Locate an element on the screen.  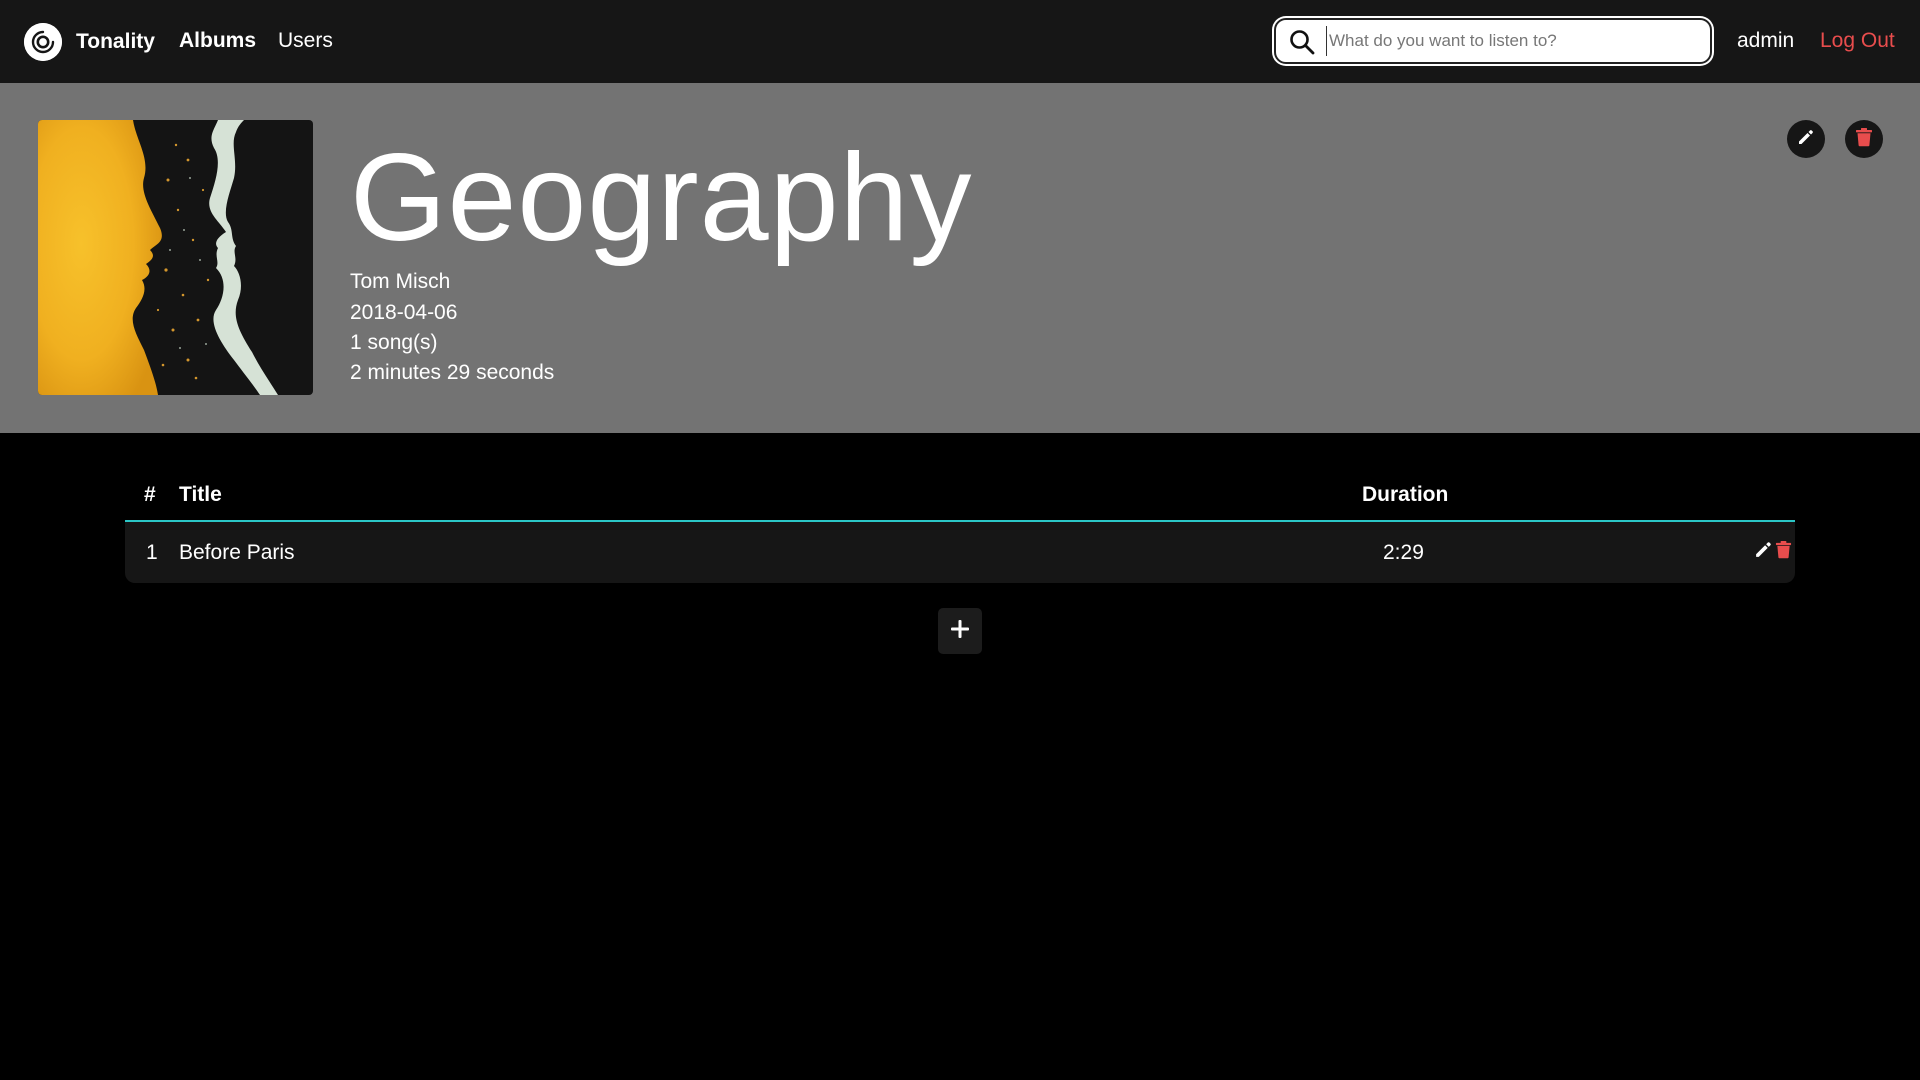
track-title: Before Paris is located at coordinates (237, 553).